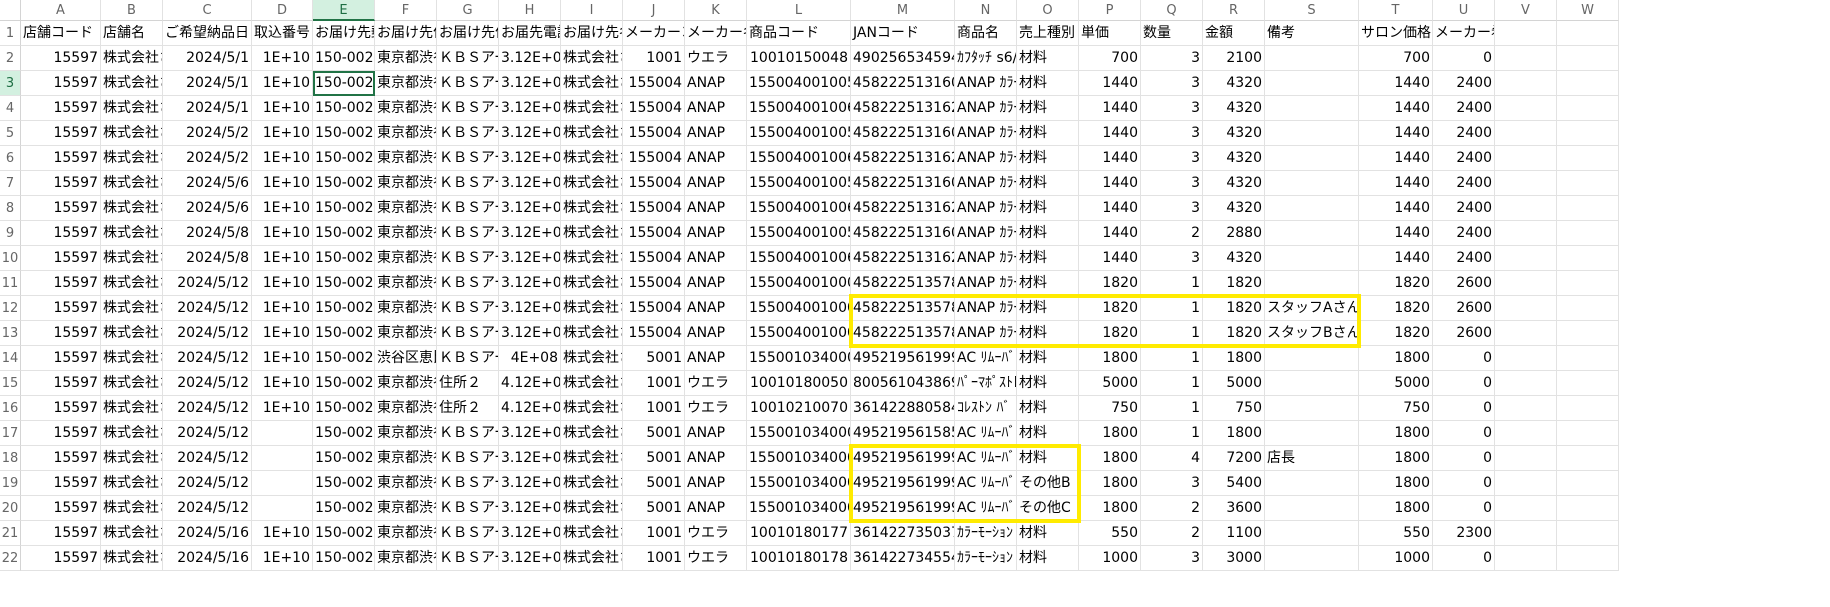 The image size is (1830, 607). I want to click on data-cell: 1800, so click(1110, 358).